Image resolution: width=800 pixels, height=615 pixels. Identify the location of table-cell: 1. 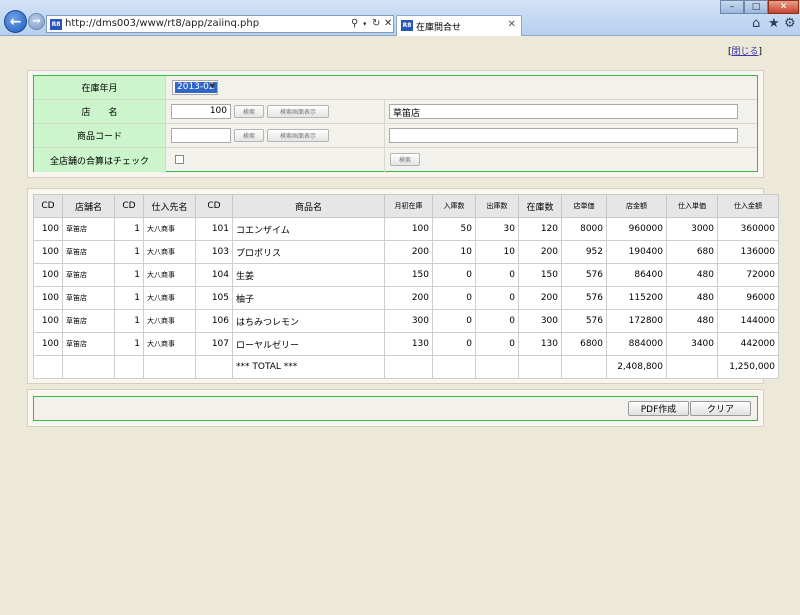
(129, 321).